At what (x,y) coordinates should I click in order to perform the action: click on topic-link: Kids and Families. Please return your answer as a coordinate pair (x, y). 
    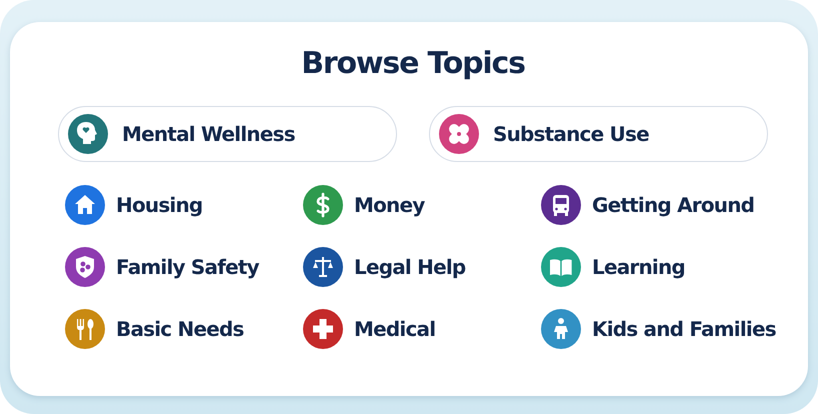
    Looking at the image, I should click on (660, 328).